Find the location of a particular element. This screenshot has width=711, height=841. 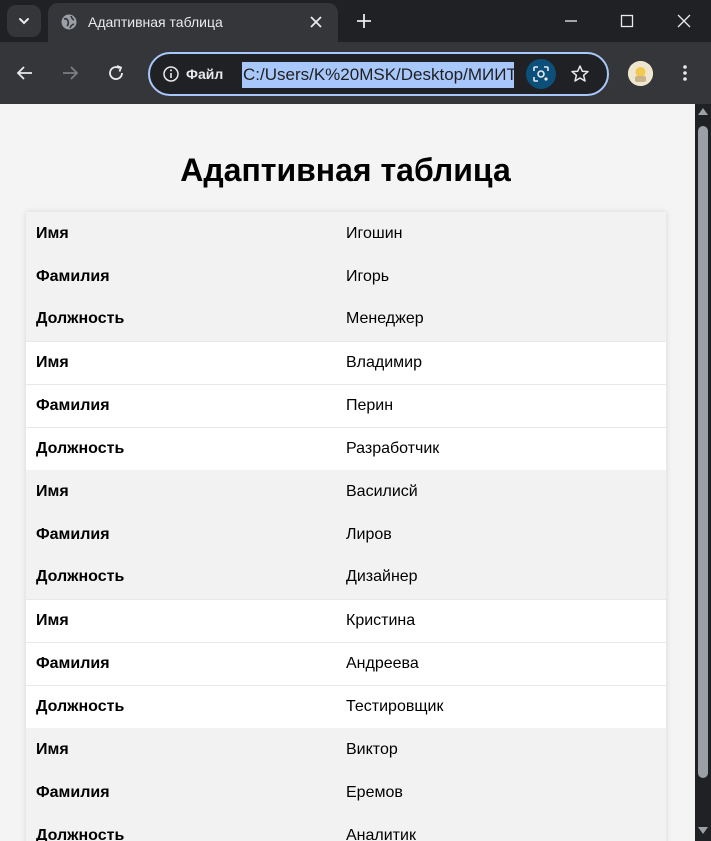

plus-icon is located at coordinates (364, 21).